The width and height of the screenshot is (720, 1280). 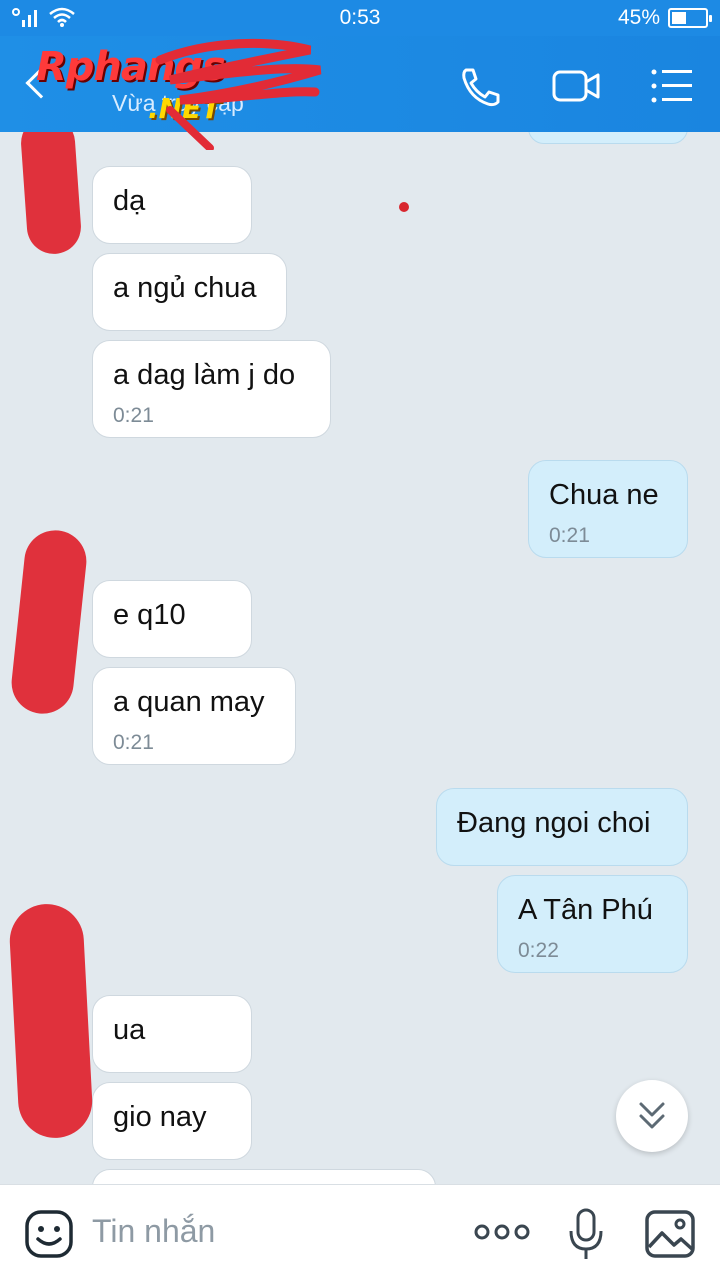 What do you see at coordinates (172, 1034) in the screenshot?
I see `message-bubble: ua` at bounding box center [172, 1034].